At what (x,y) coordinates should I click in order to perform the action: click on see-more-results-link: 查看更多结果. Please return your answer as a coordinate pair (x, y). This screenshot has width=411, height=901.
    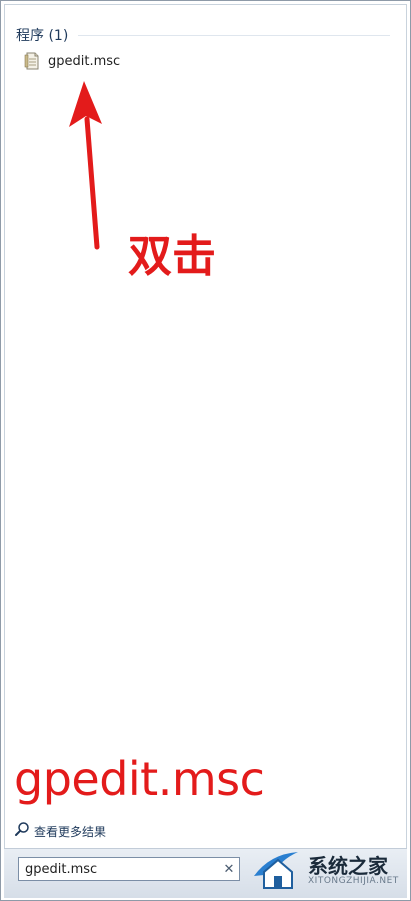
    Looking at the image, I should click on (60, 831).